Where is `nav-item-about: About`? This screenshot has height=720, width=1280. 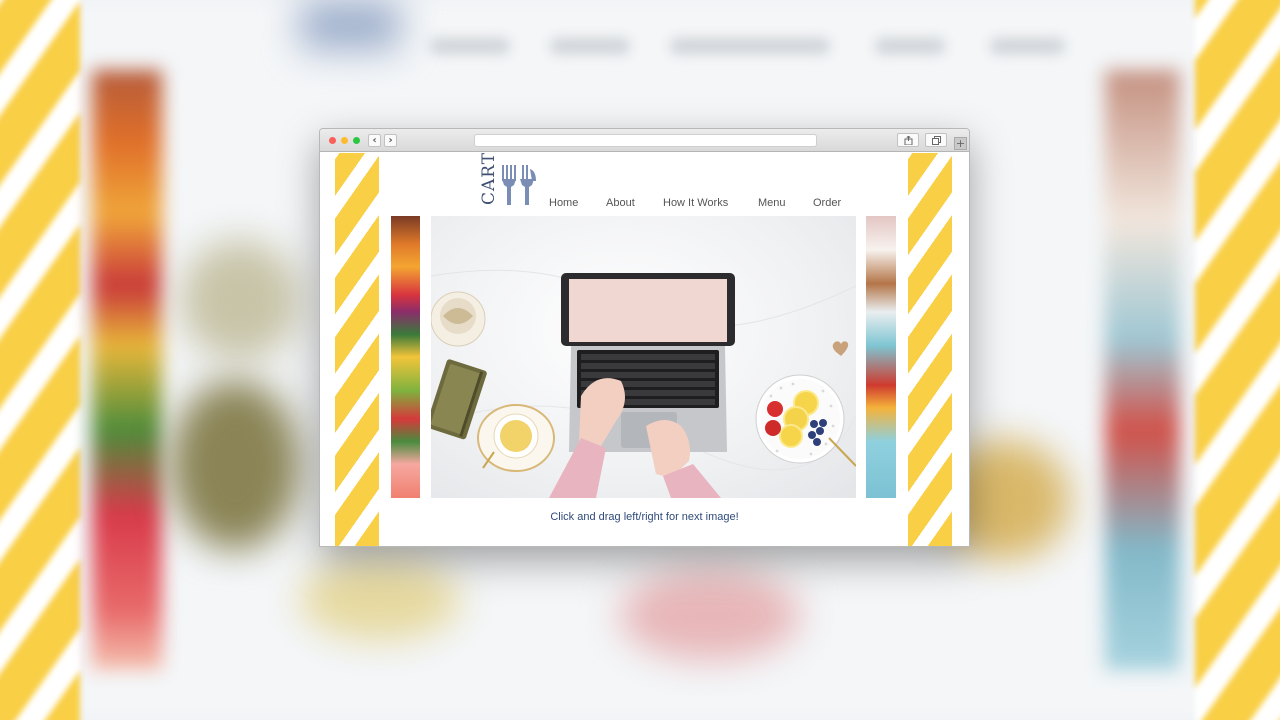 nav-item-about: About is located at coordinates (620, 203).